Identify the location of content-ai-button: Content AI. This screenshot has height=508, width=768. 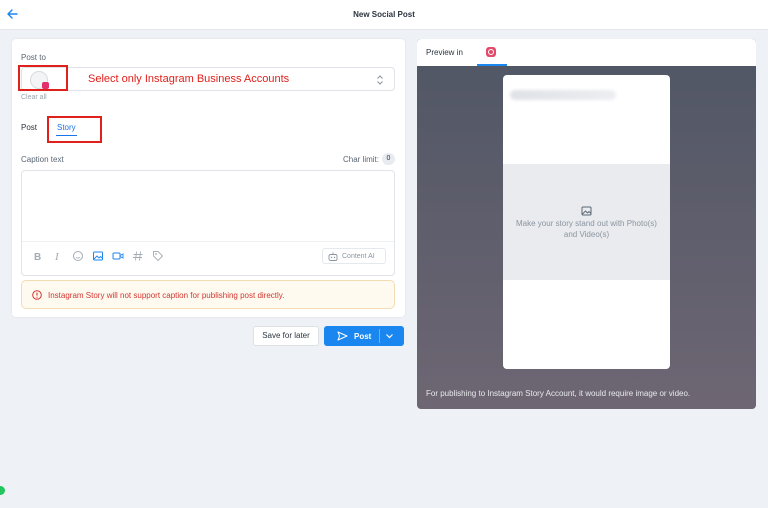
(354, 256).